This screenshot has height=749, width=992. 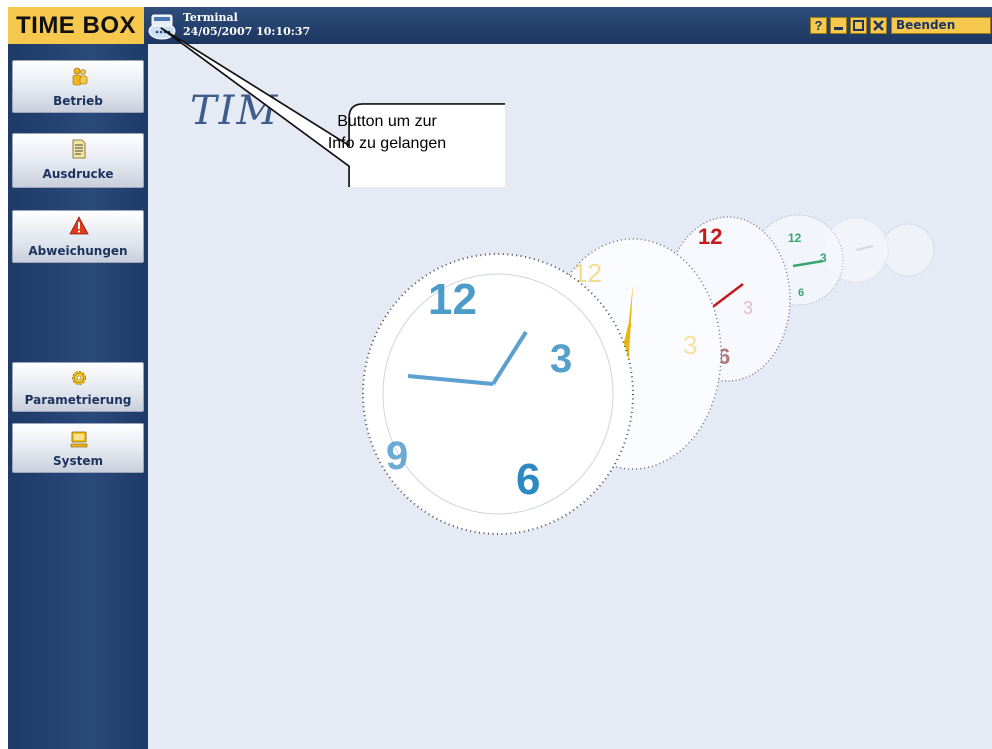 I want to click on maximize-icon, so click(x=858, y=25).